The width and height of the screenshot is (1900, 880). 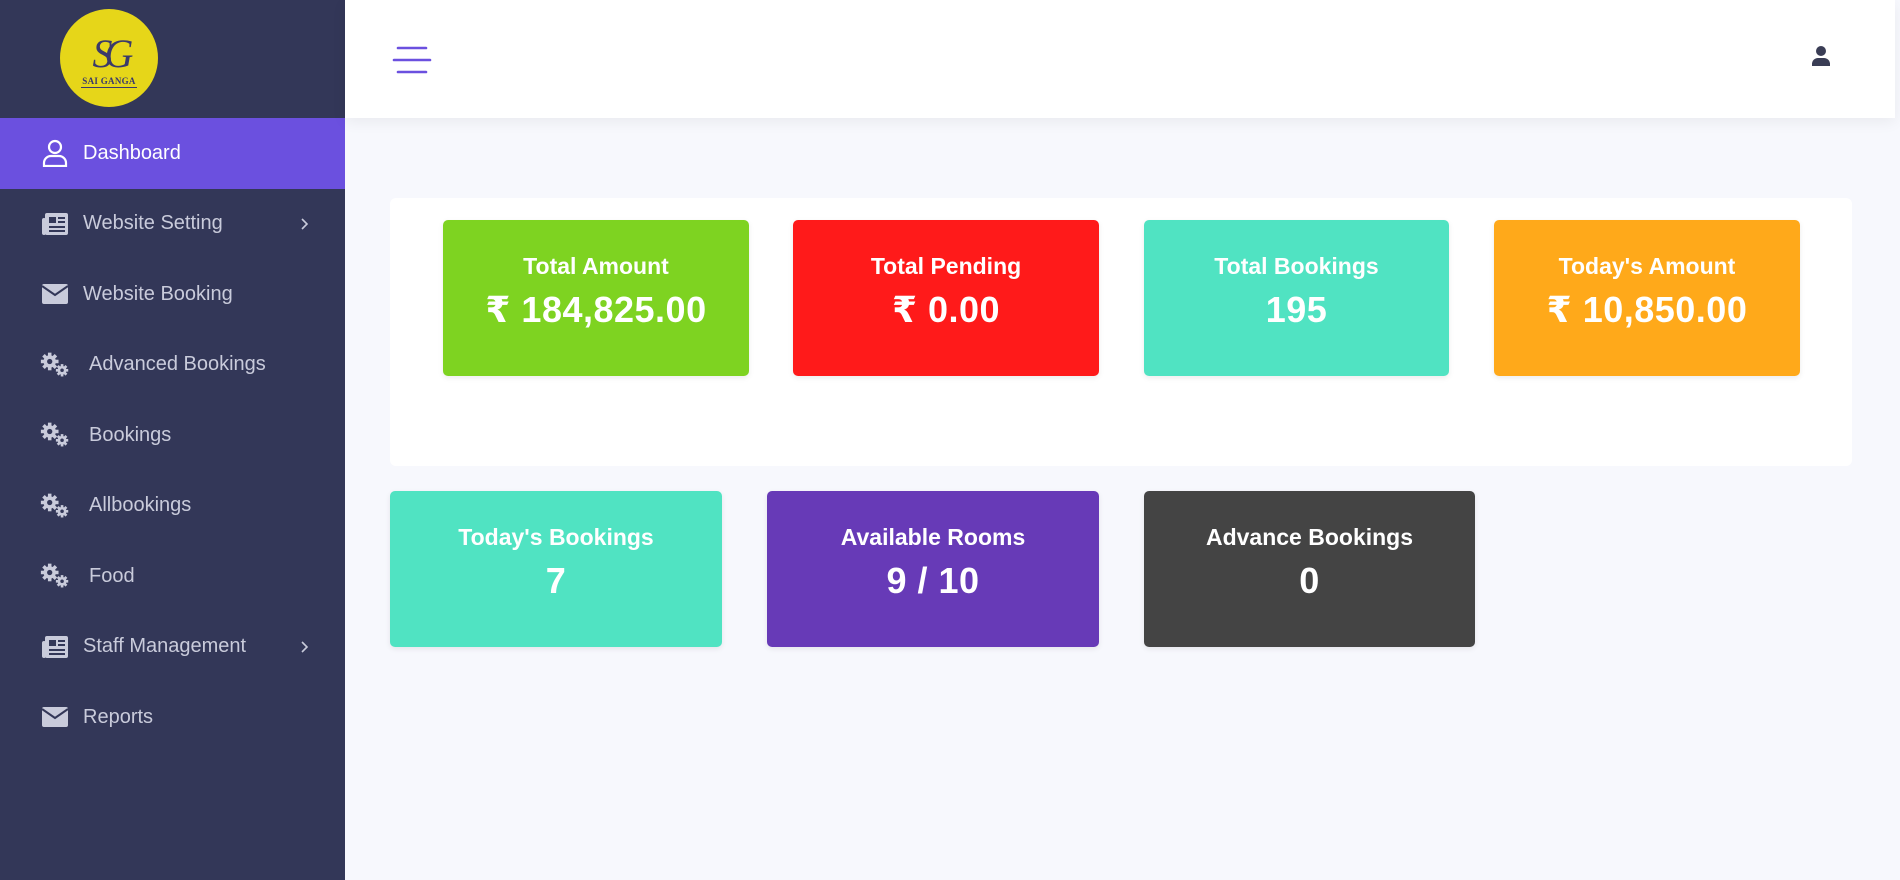 What do you see at coordinates (172, 717) in the screenshot?
I see `sidebar-item-reports: Reports` at bounding box center [172, 717].